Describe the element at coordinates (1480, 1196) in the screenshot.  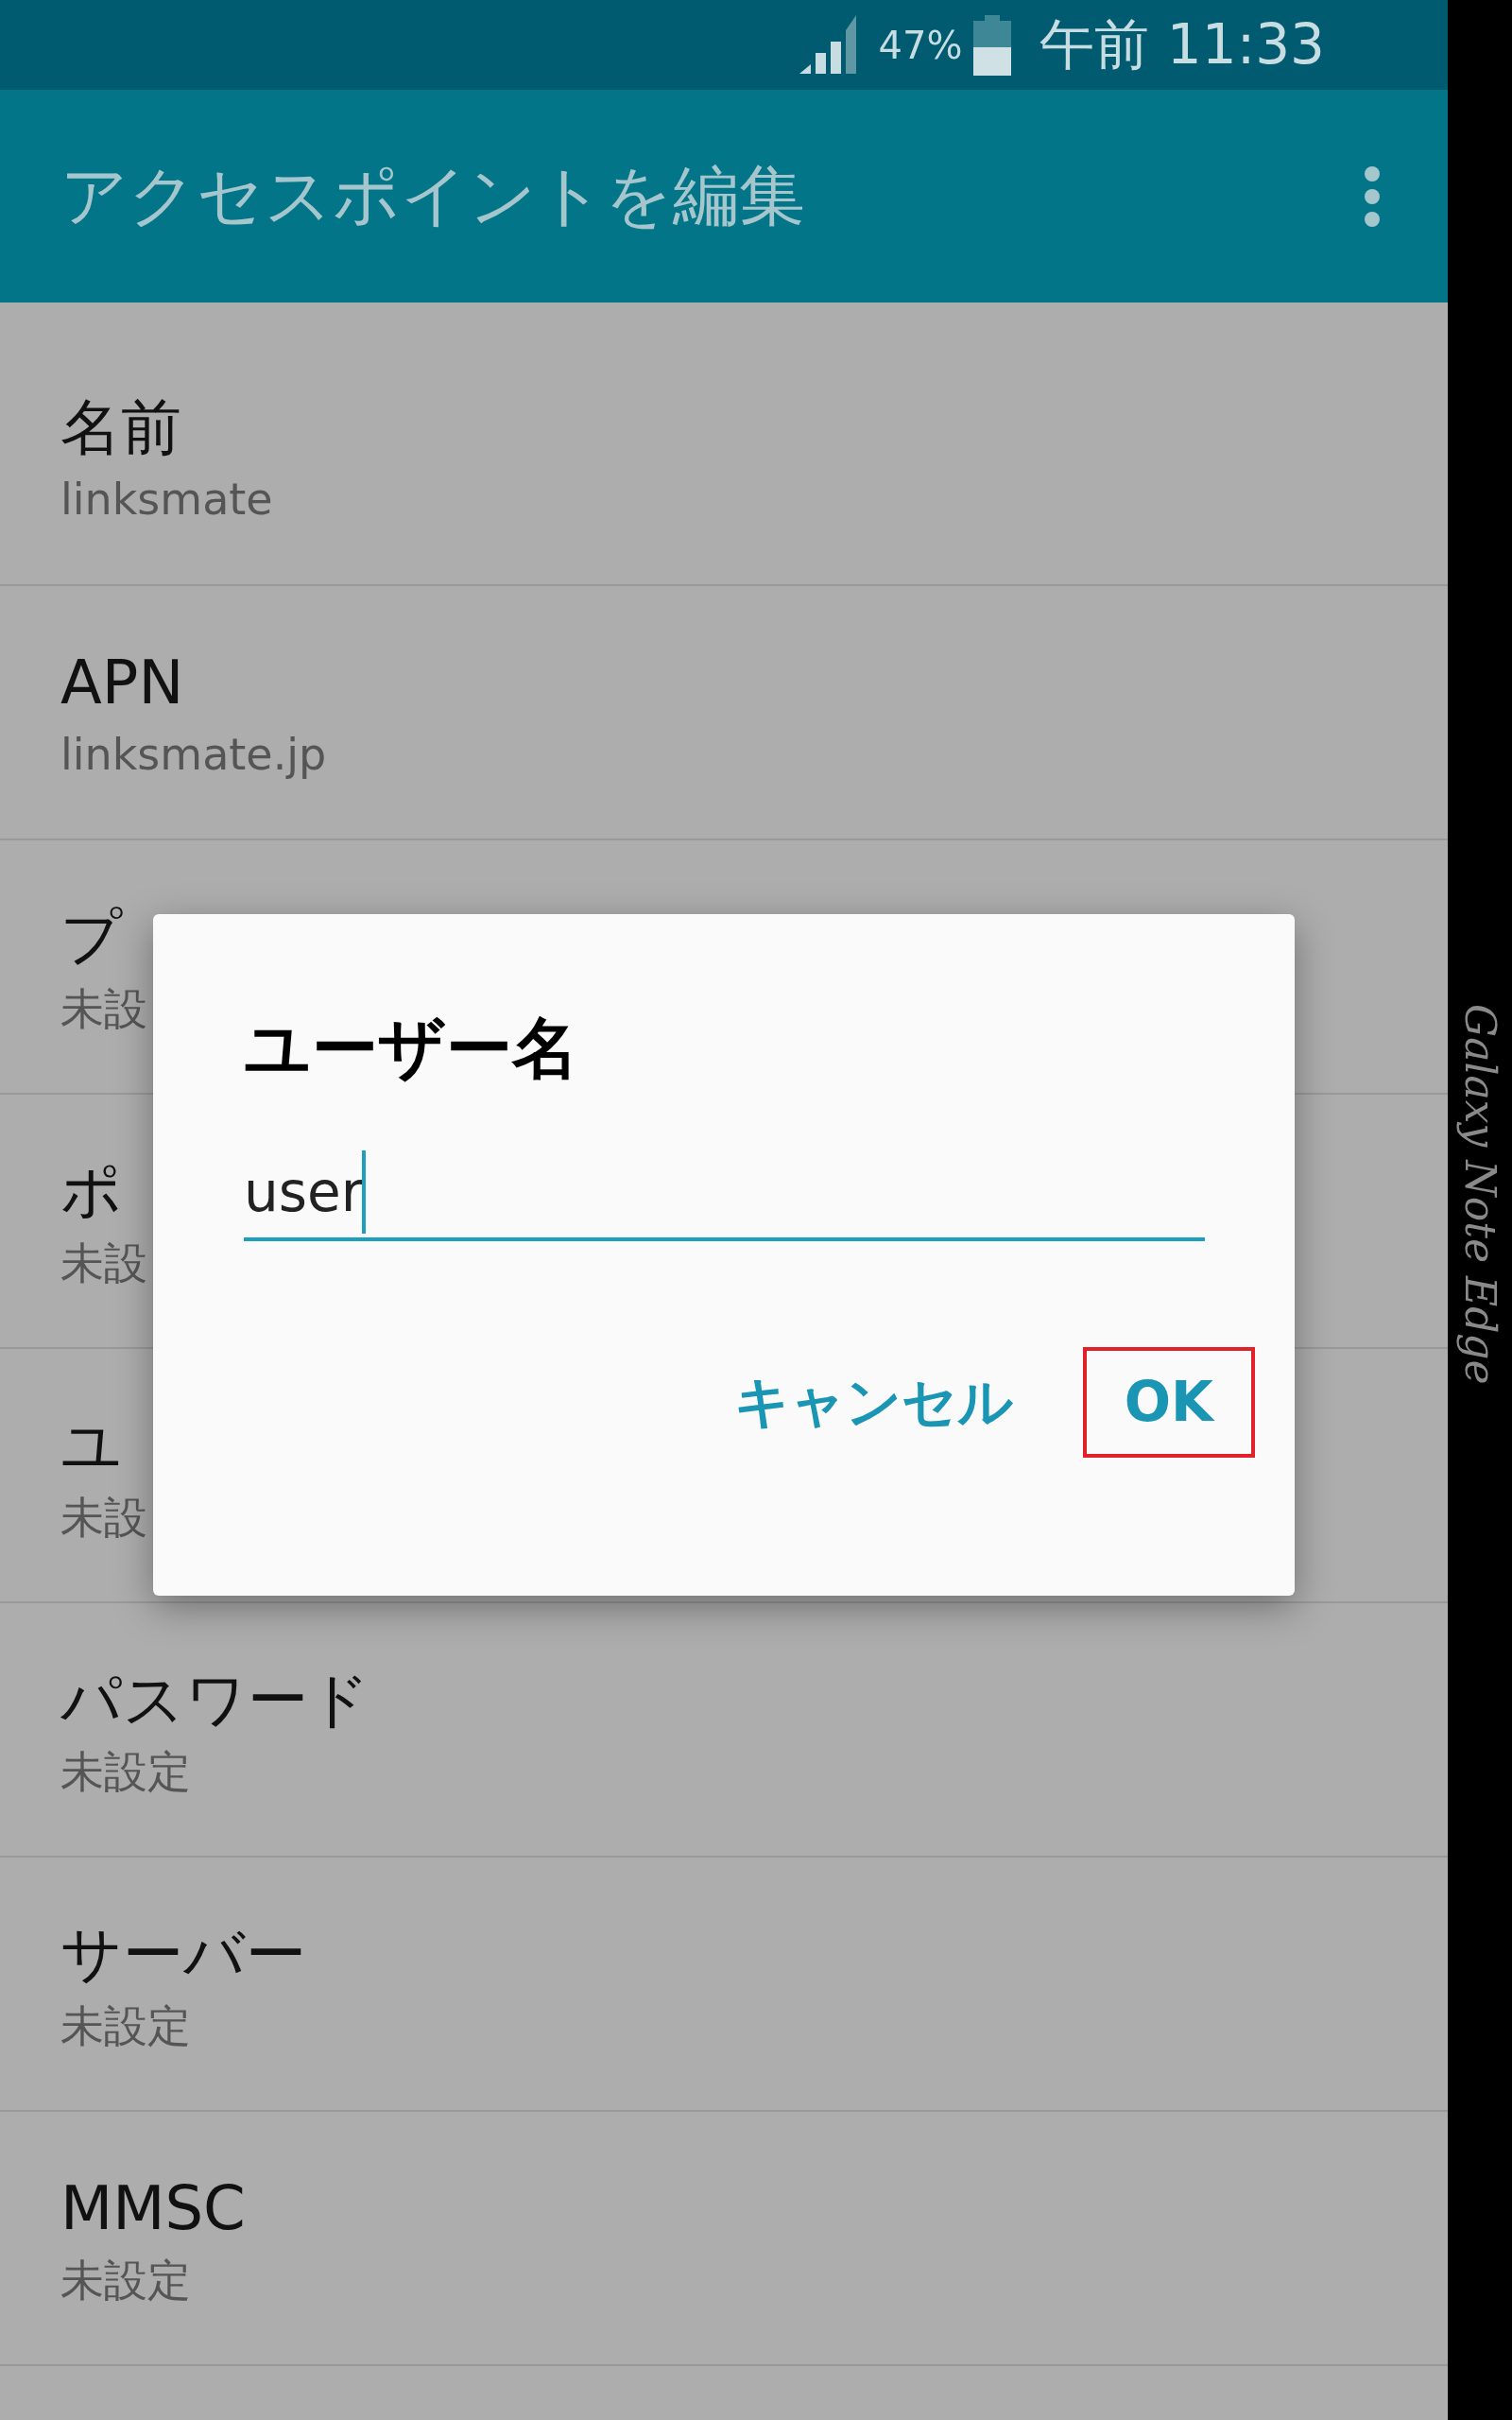
I see `edge-screen-label: Galaxy Note Edge` at that location.